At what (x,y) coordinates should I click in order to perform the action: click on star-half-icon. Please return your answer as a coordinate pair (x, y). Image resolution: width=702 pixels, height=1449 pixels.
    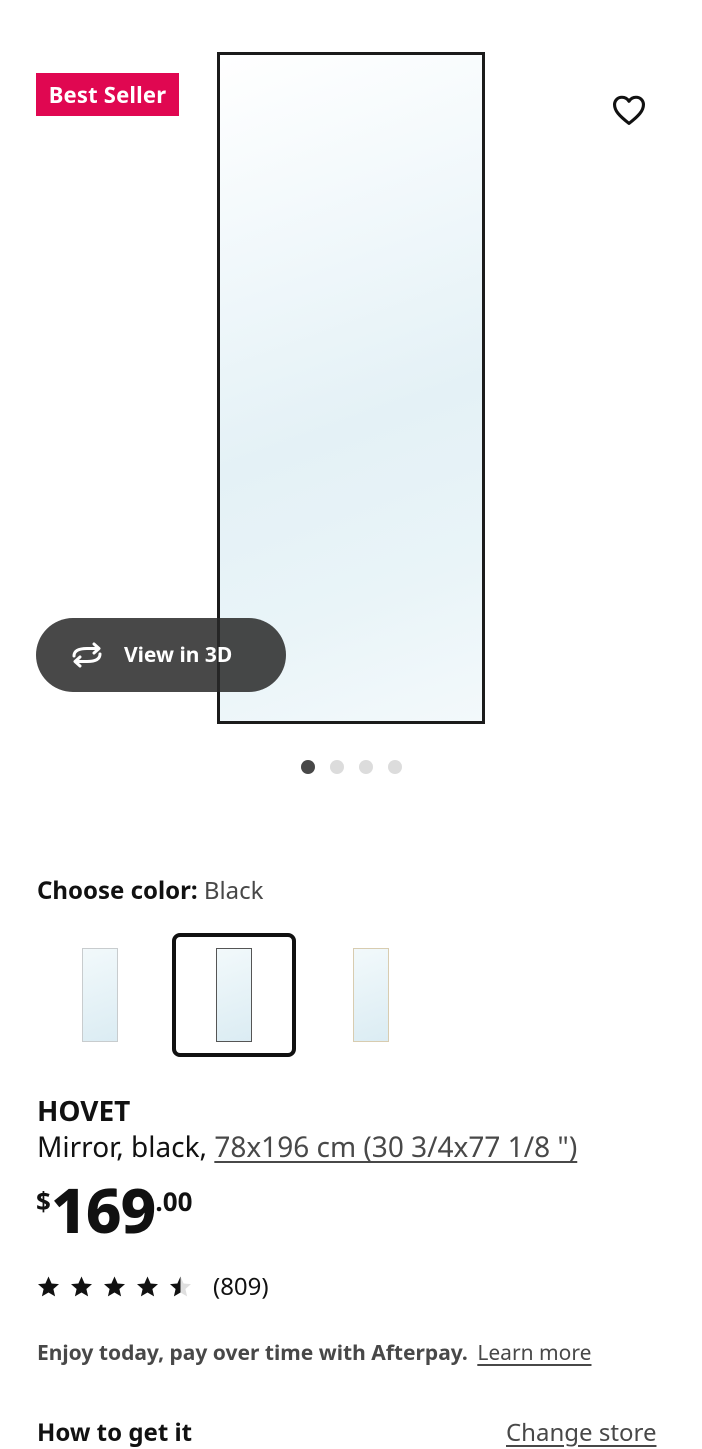
    Looking at the image, I should click on (180, 1286).